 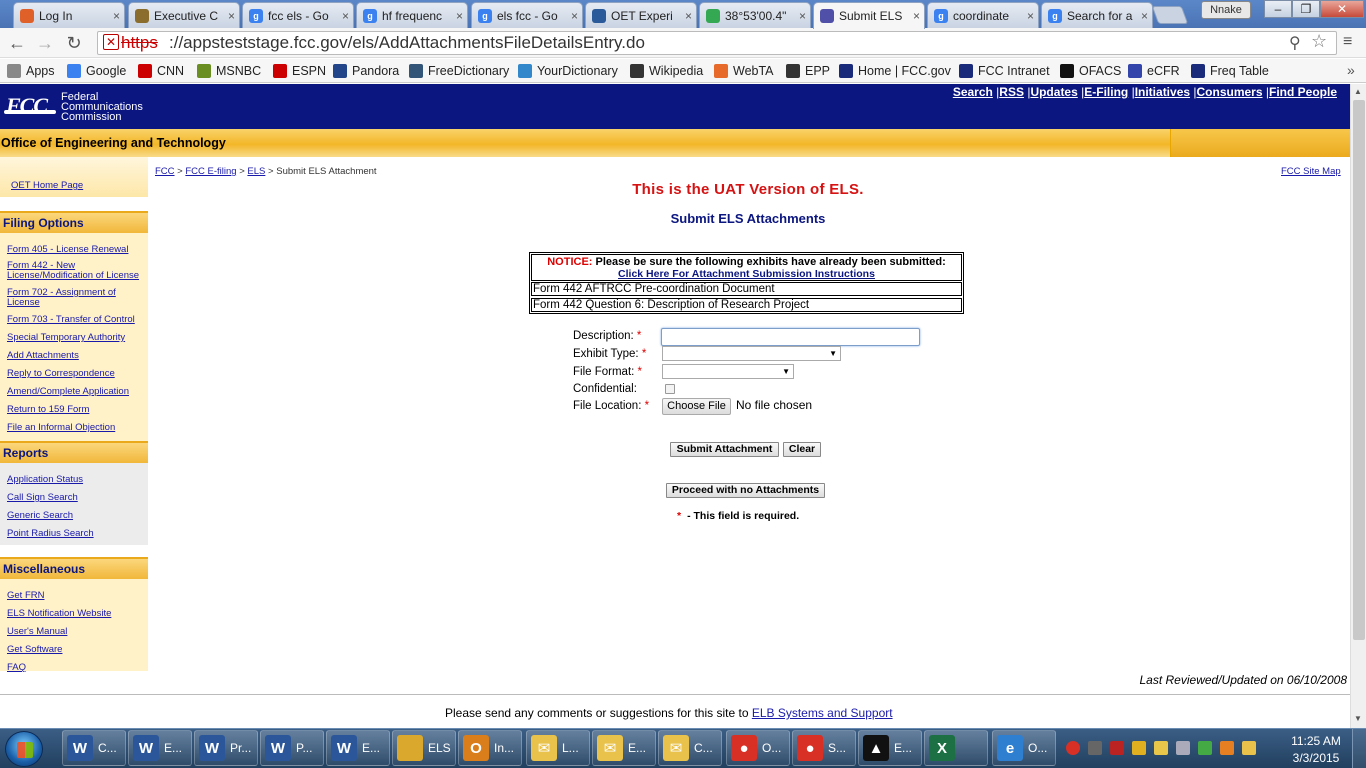 I want to click on sidebar-link: ELS Notification Website, so click(x=74, y=614).